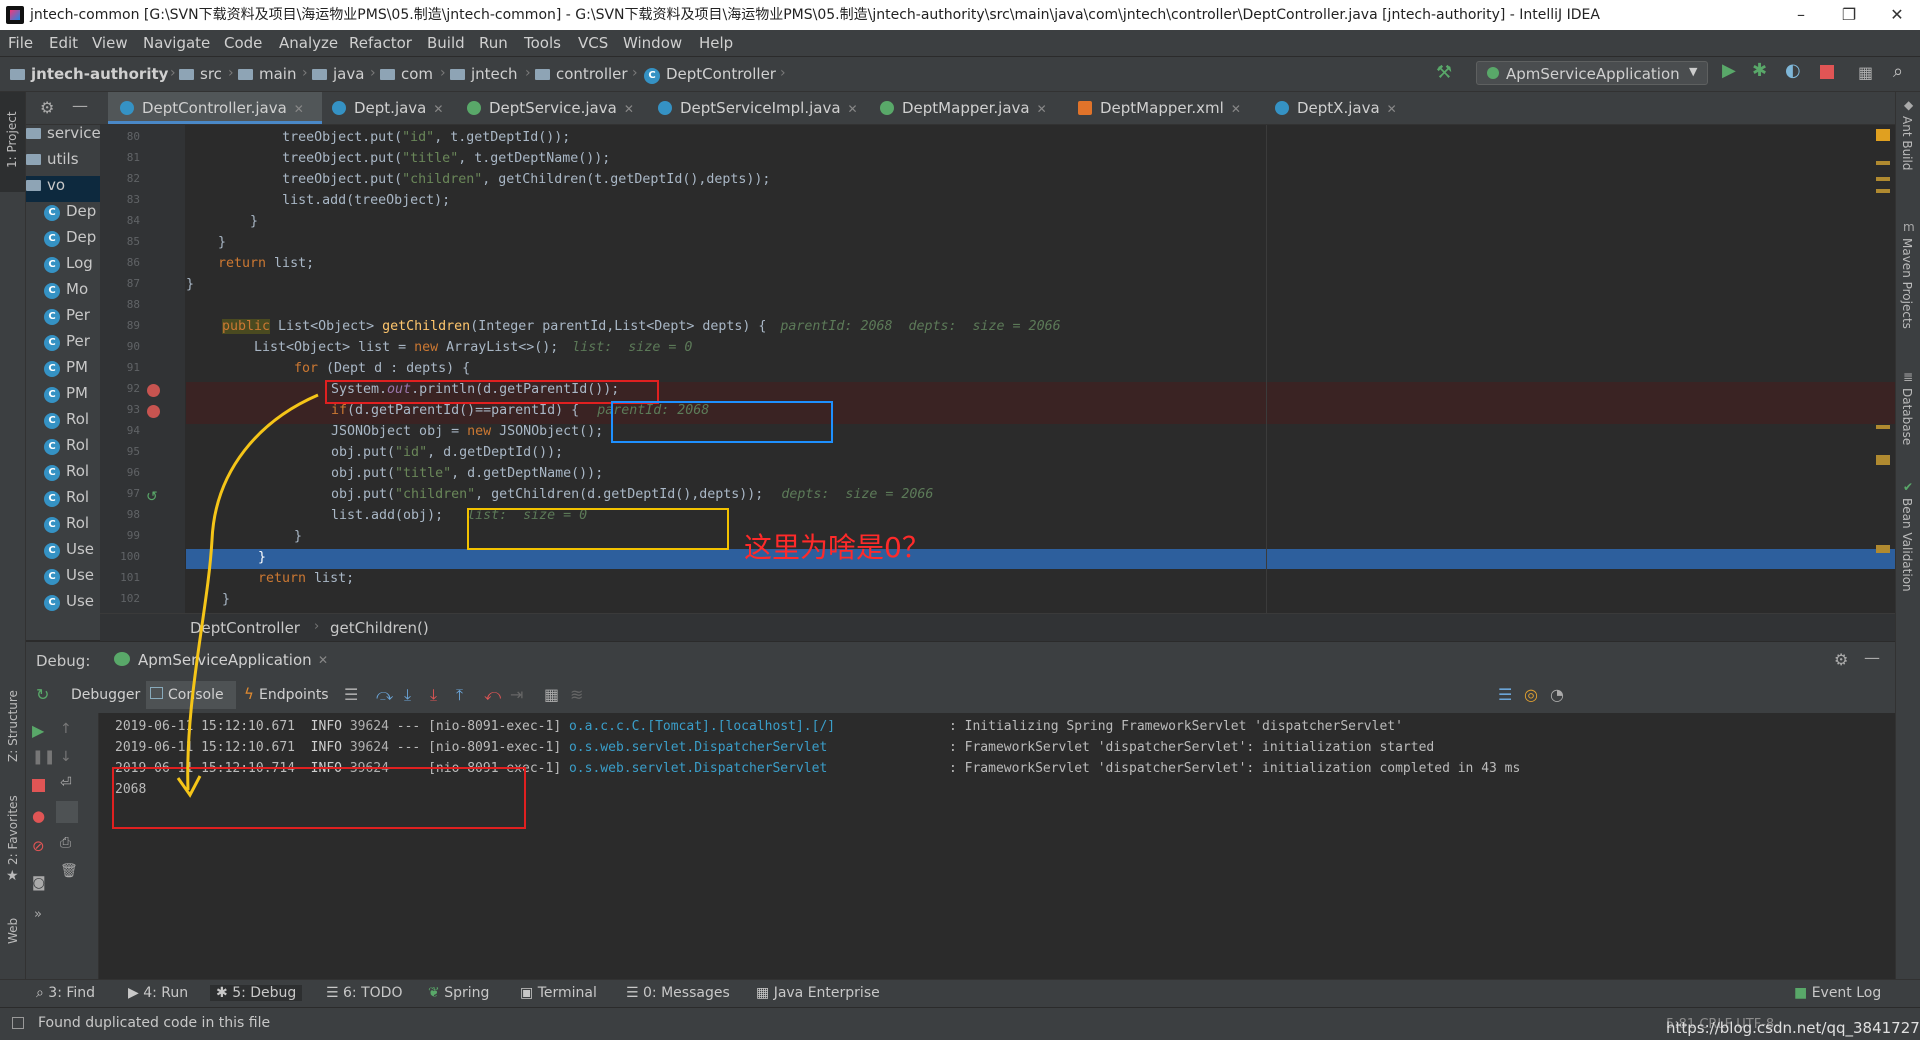 The width and height of the screenshot is (1920, 1040). Describe the element at coordinates (635, 993) in the screenshot. I see `messages-icon: ☰` at that location.